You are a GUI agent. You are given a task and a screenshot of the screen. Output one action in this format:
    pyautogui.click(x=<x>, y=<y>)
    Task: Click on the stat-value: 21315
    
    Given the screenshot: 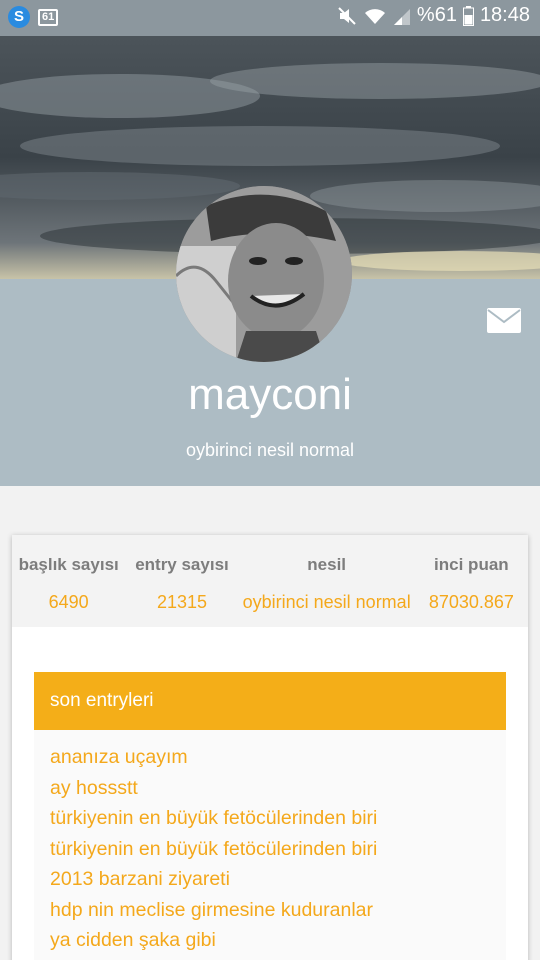 What is the action you would take?
    pyautogui.click(x=181, y=602)
    